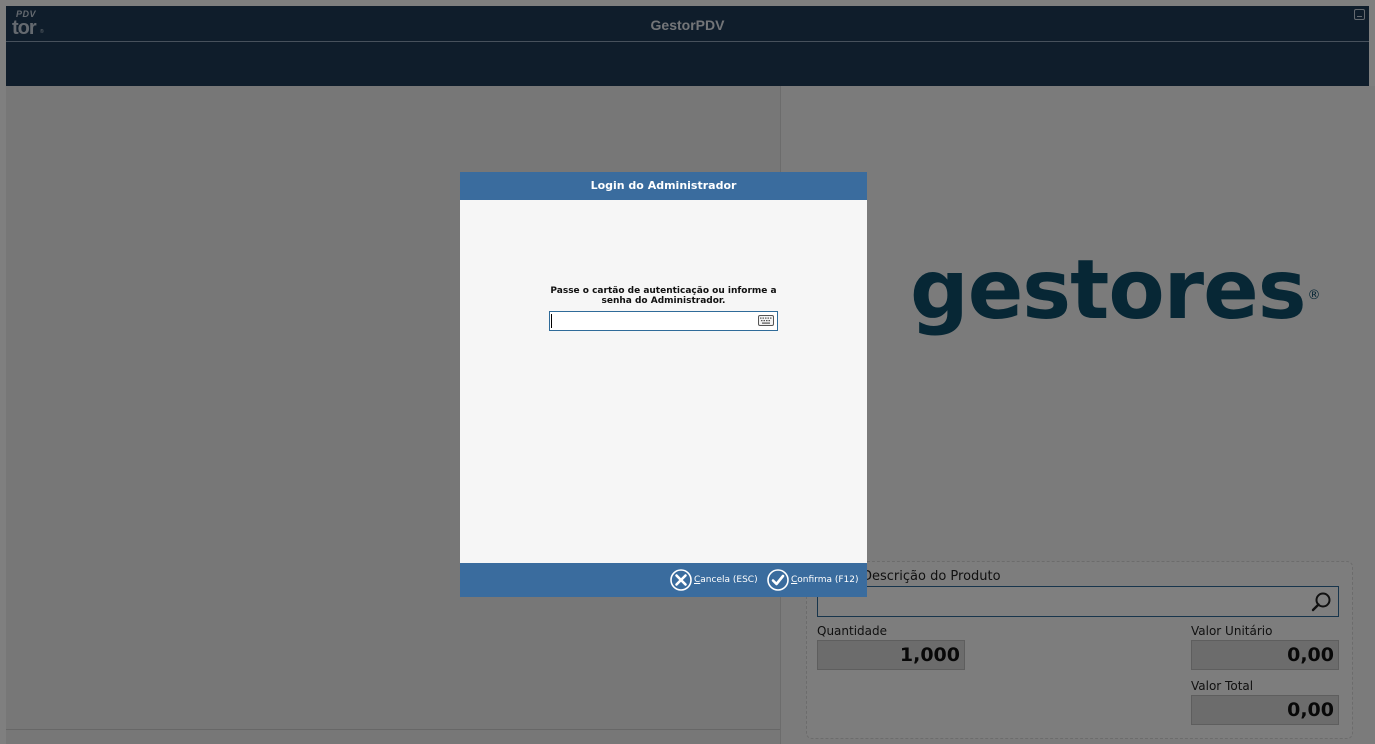 This screenshot has height=744, width=1375. I want to click on text-caret, so click(551, 321).